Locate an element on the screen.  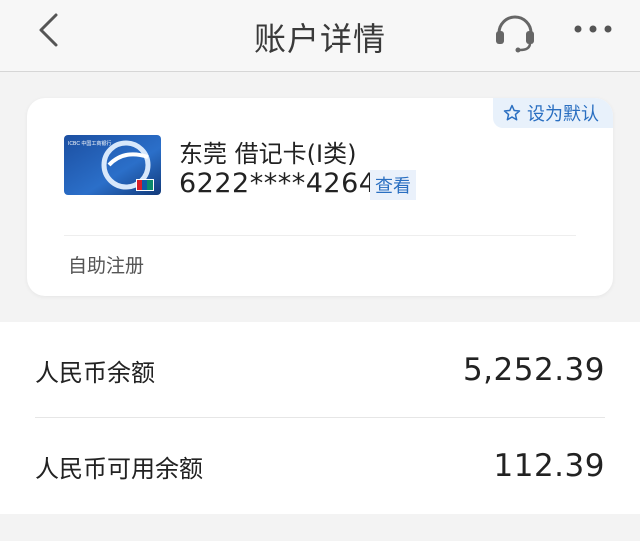
ellipsis-icon is located at coordinates (593, 29).